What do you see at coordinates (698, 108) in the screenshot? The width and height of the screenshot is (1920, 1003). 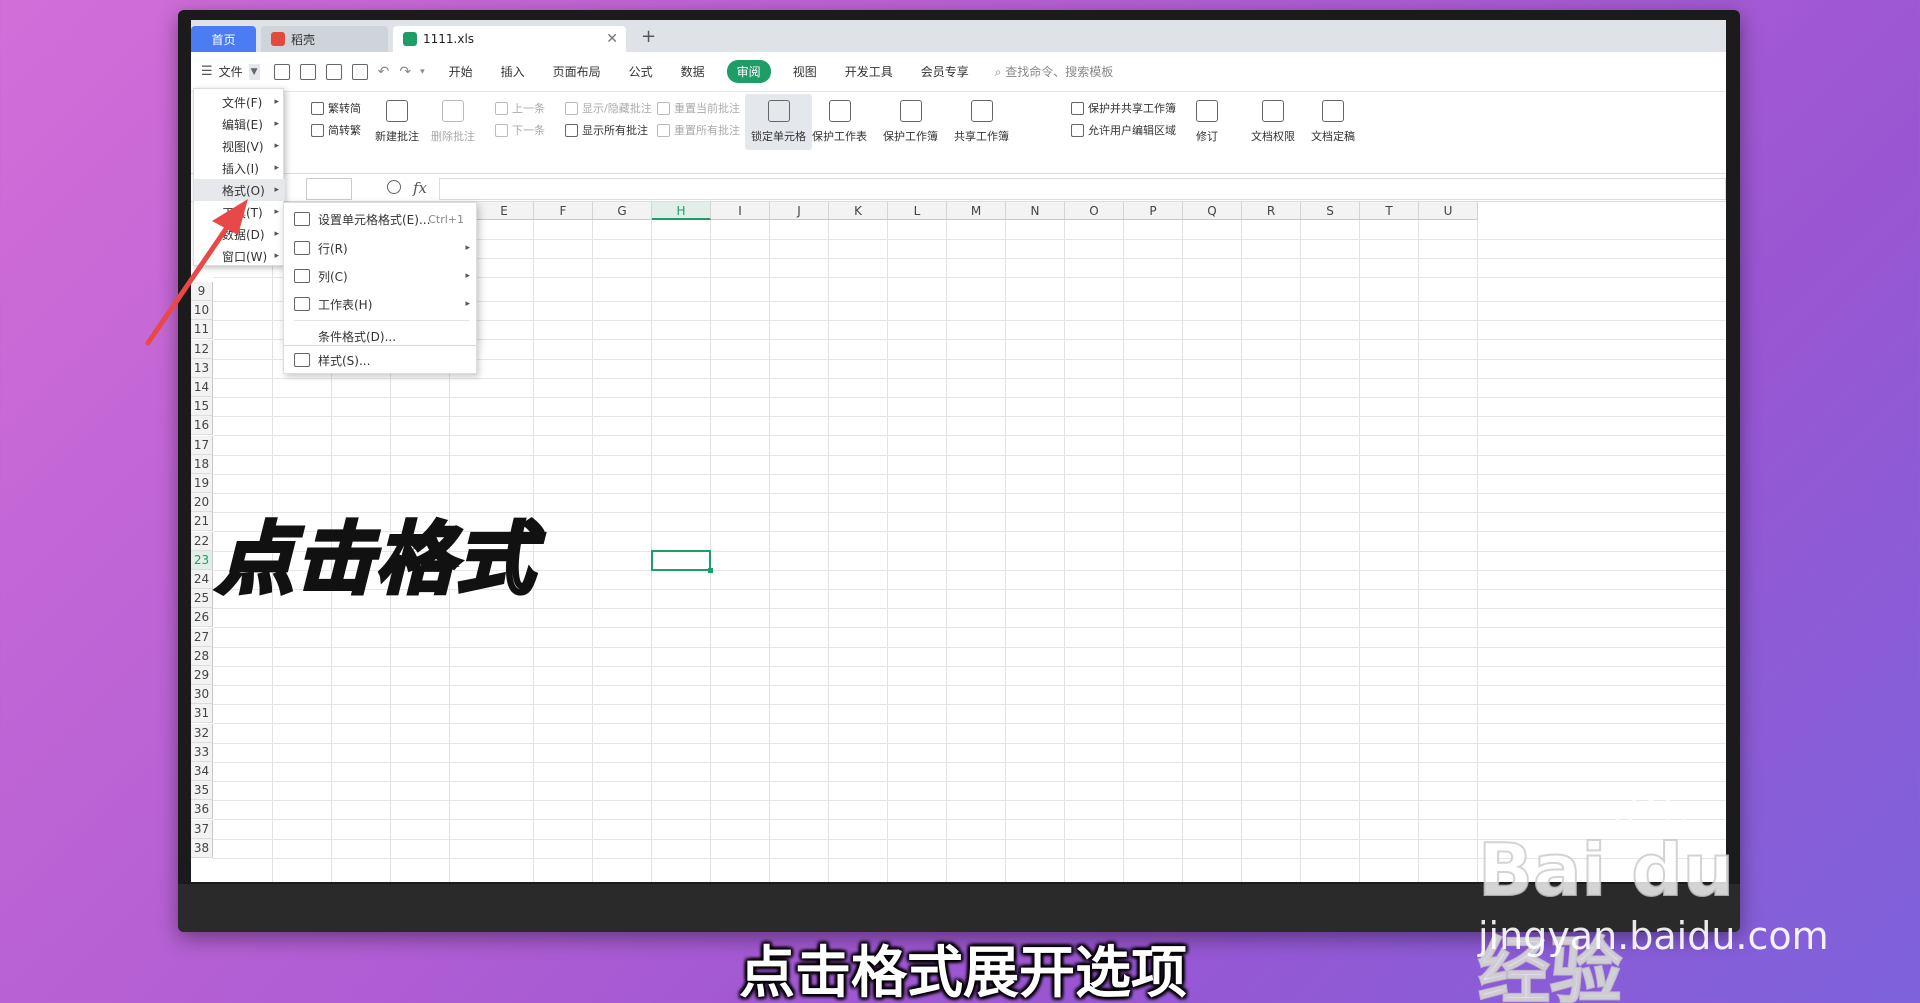 I see `reset-current-comment-button: 重置当前批注` at bounding box center [698, 108].